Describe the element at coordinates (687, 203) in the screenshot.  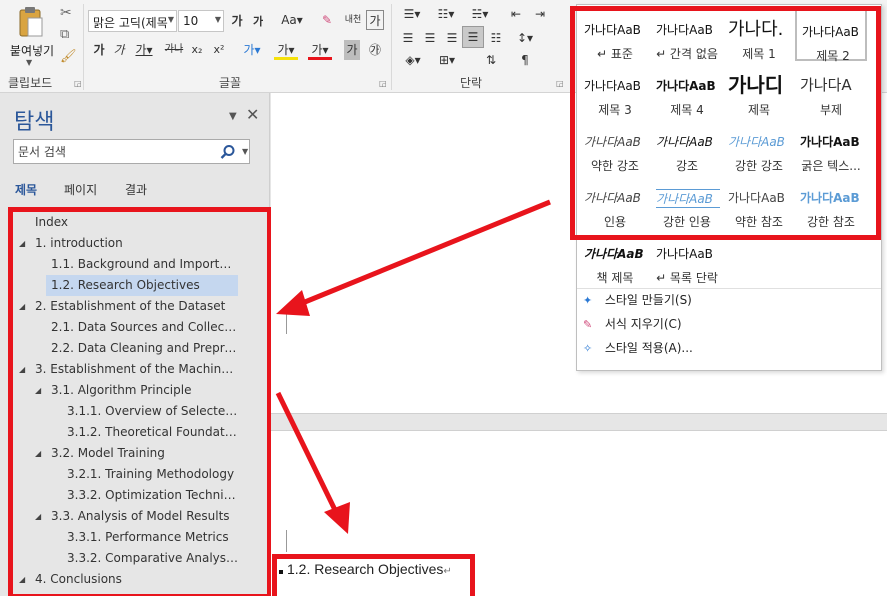
I see `style-intense-quote: 가나다AaB 강한 인용` at that location.